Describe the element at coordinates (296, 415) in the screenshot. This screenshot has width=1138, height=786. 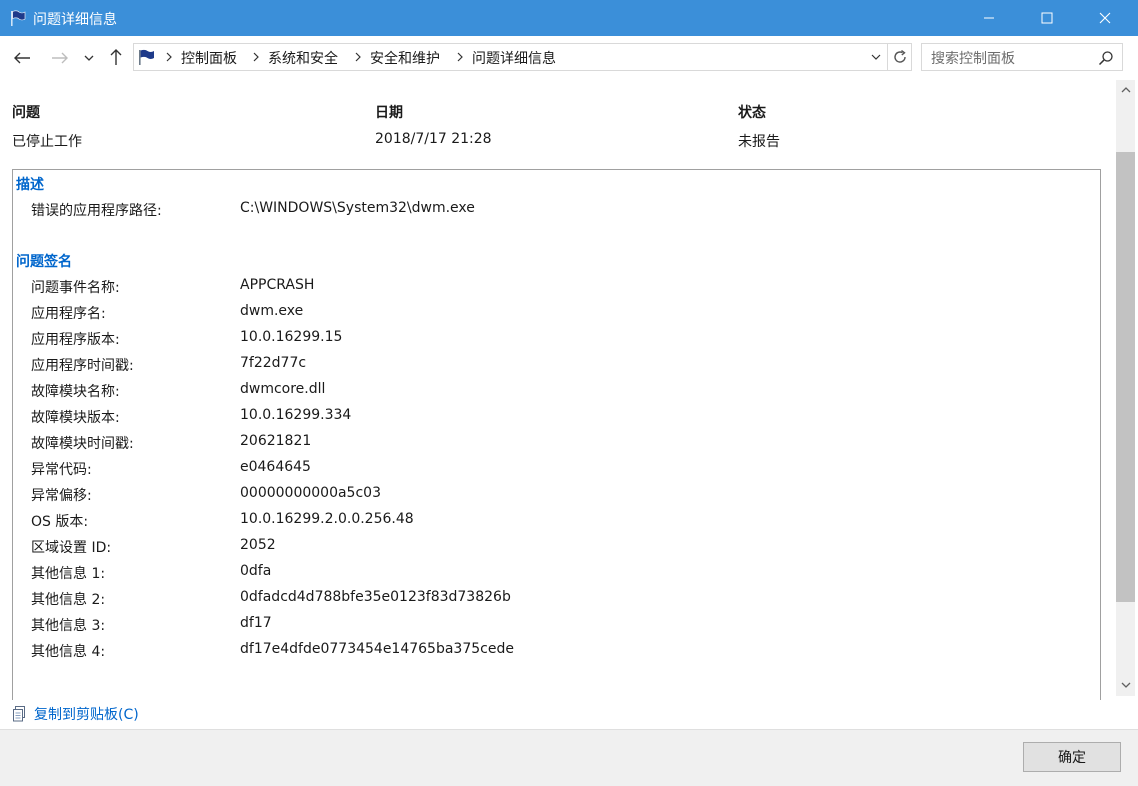
I see `signature-value: 10.0.16299.334` at that location.